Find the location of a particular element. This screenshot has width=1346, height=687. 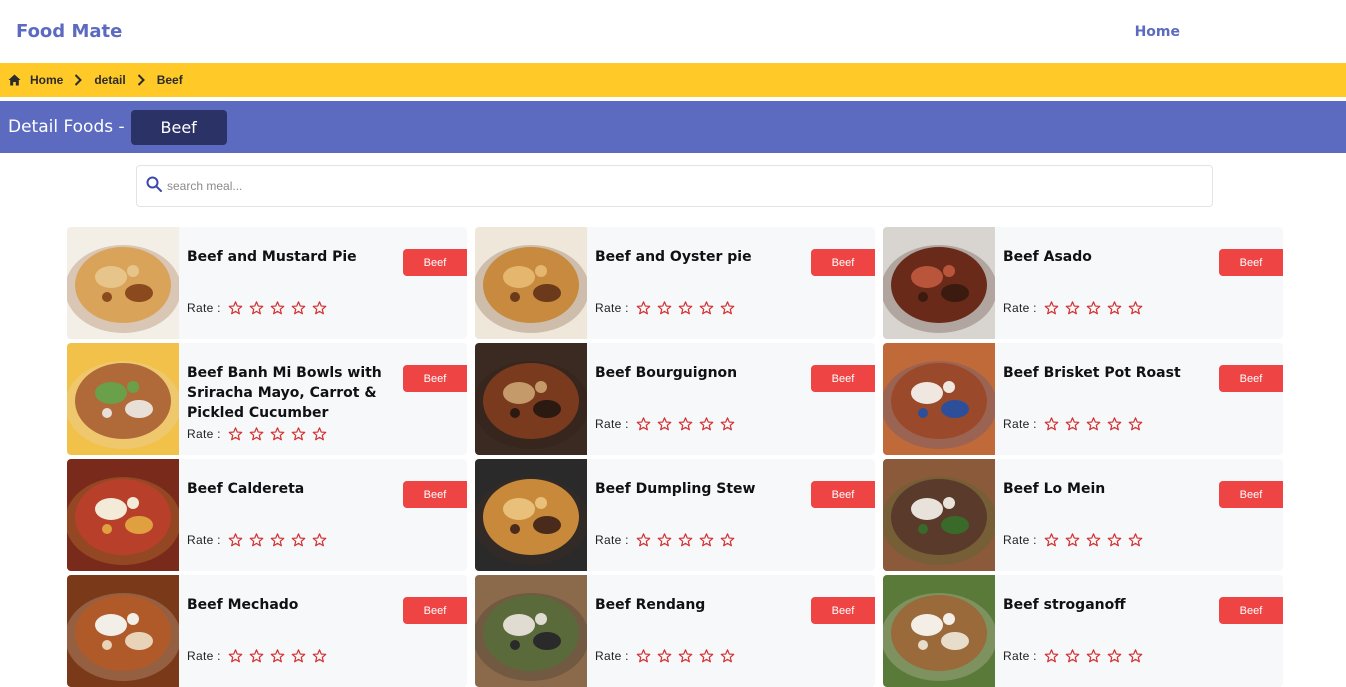

home-icon is located at coordinates (14, 80).